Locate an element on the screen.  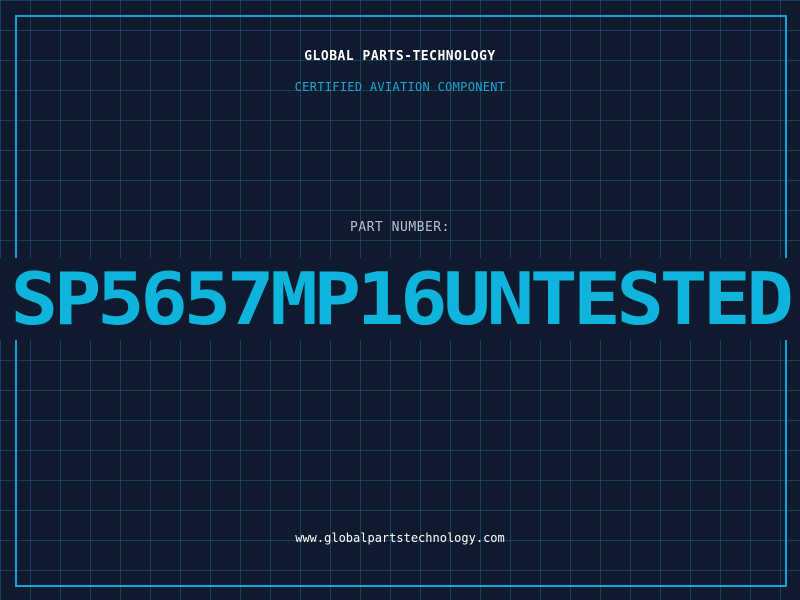
part-number-value: SP5657MP16UNTESTED is located at coordinates (401, 299).